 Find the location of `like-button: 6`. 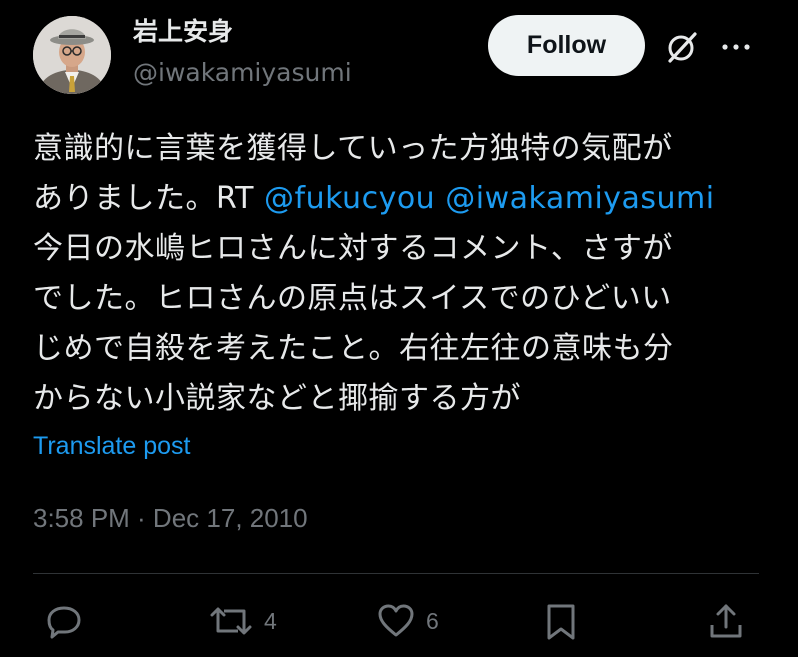

like-button: 6 is located at coordinates (407, 621).